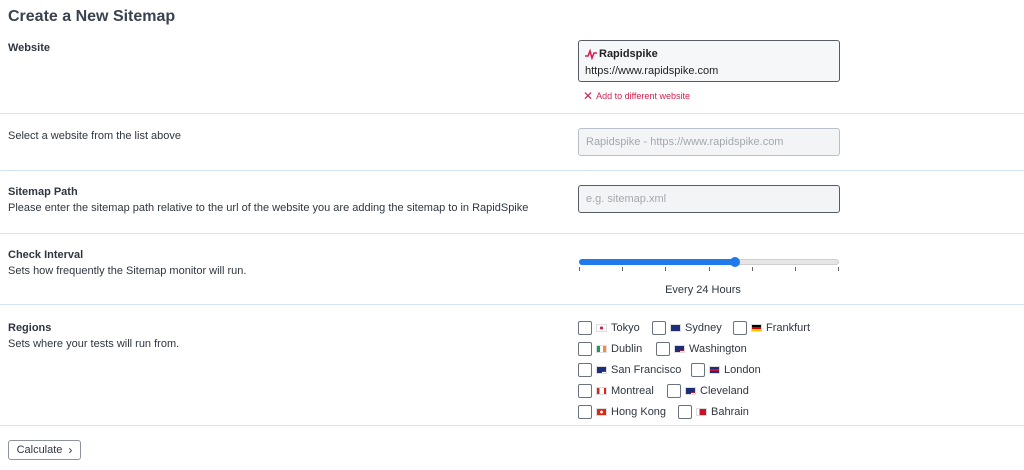  I want to click on region-london: London, so click(726, 370).